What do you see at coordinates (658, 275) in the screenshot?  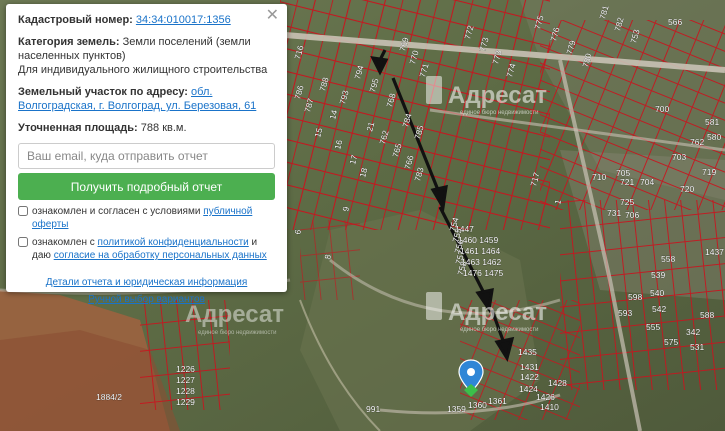 I see `parcel-label: 539` at bounding box center [658, 275].